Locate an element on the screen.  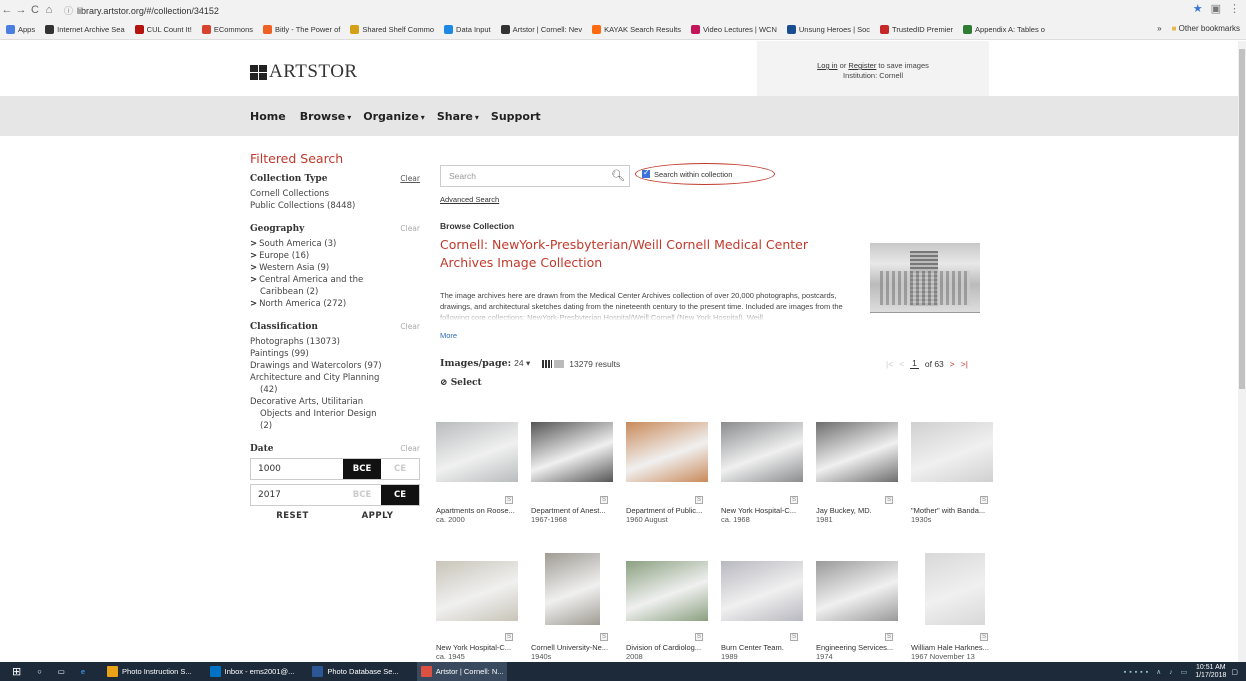
login-link: Log in is located at coordinates (827, 65).